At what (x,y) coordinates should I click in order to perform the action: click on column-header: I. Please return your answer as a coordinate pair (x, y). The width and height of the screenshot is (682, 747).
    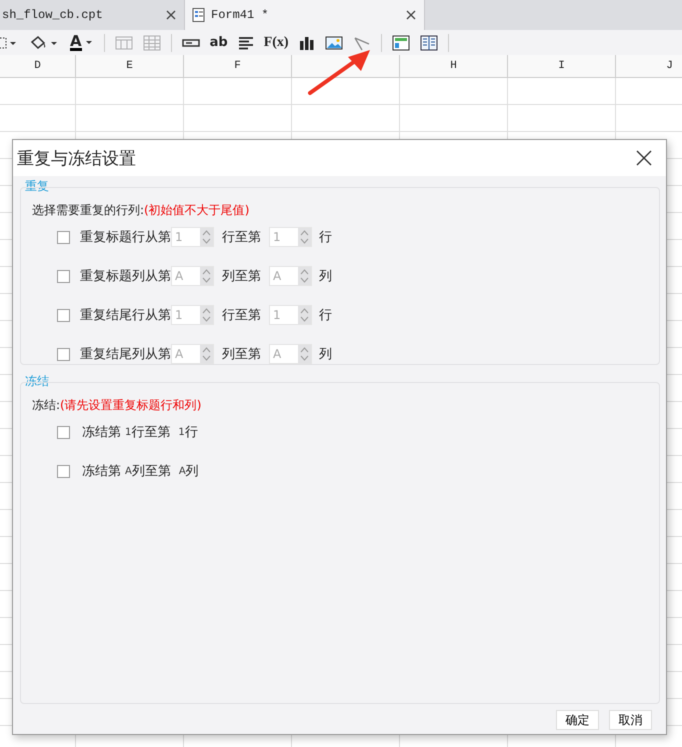
    Looking at the image, I should click on (561, 66).